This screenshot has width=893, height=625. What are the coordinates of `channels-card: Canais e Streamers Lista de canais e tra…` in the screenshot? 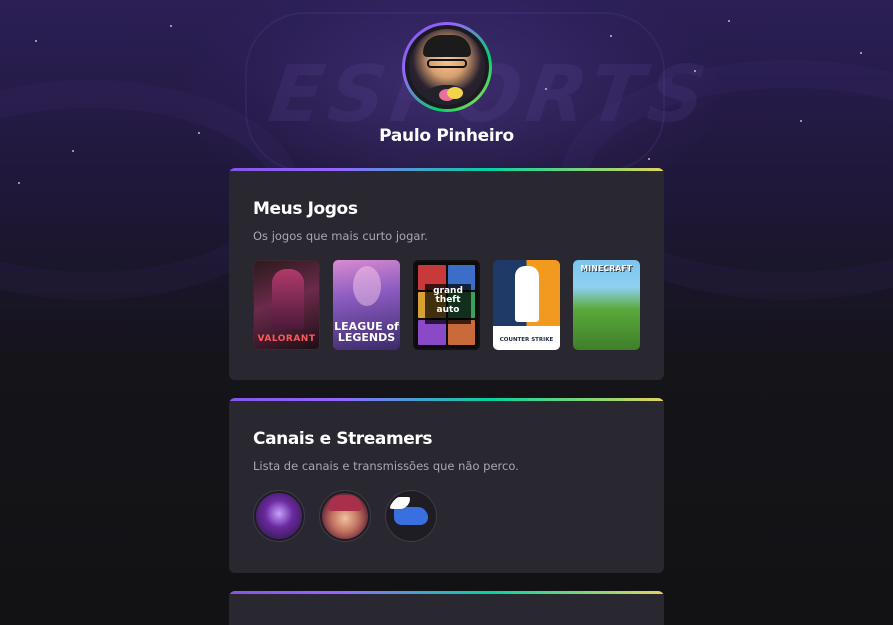 It's located at (446, 485).